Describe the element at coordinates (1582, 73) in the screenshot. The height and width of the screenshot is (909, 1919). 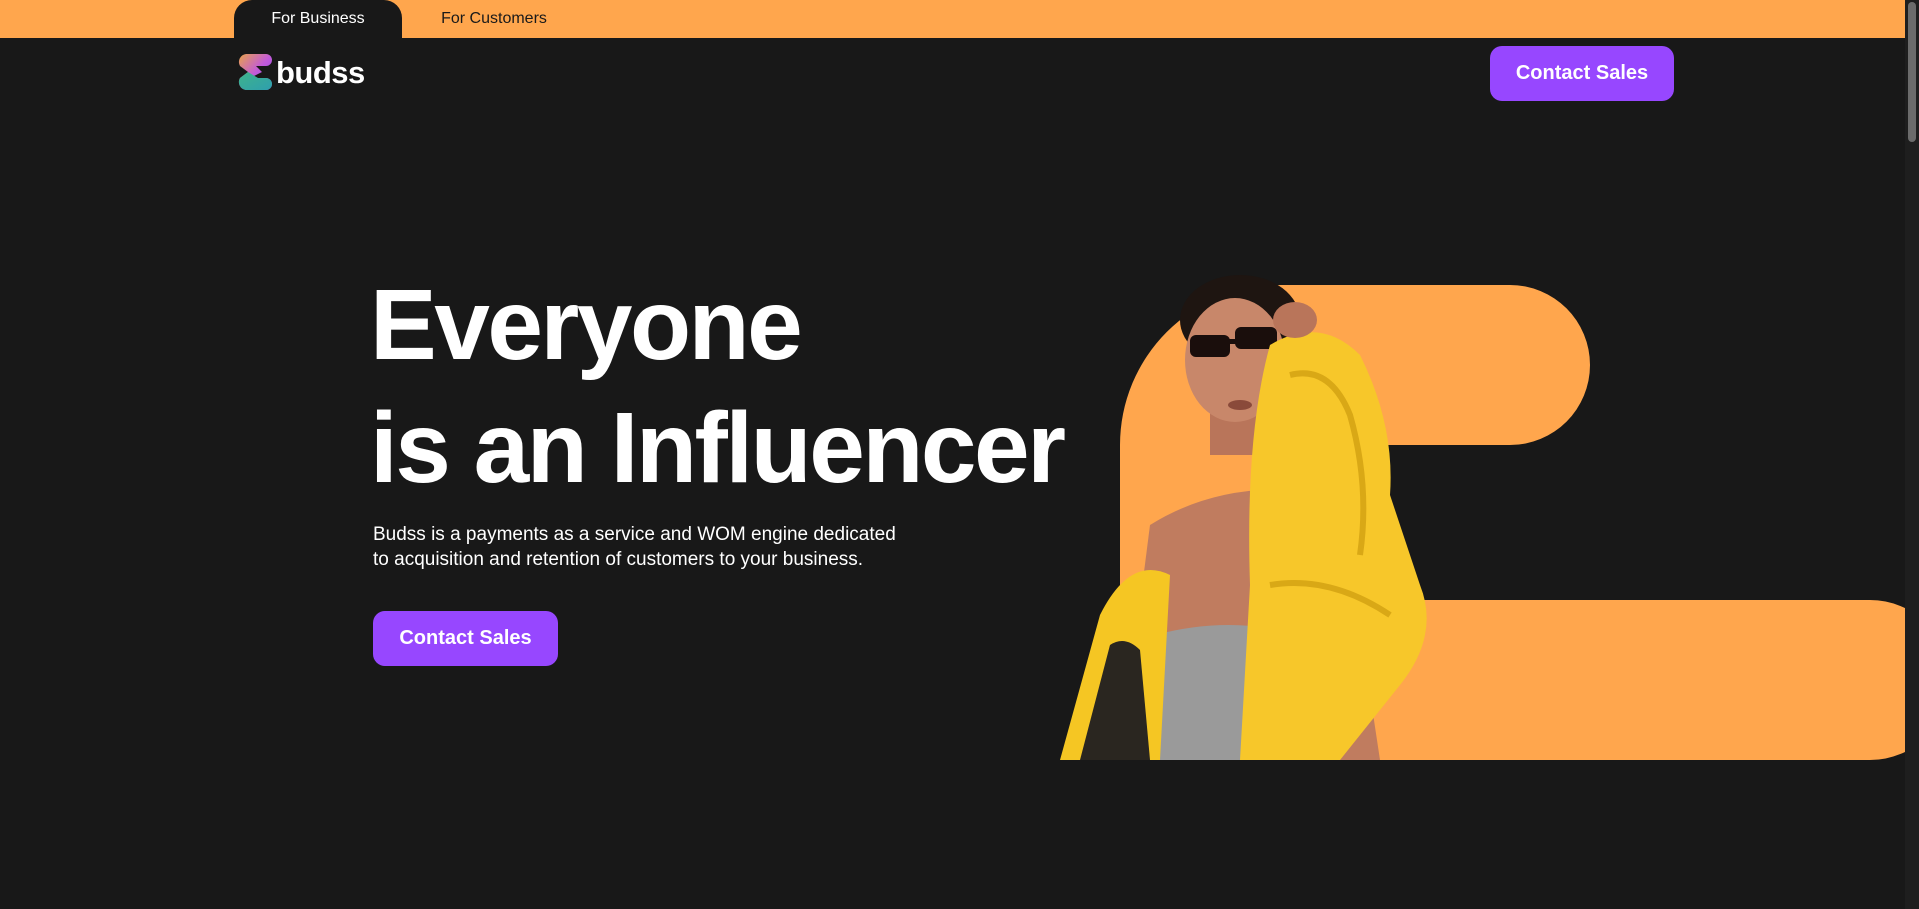
I see `nav-contact-sales-button: Contact Sales` at that location.